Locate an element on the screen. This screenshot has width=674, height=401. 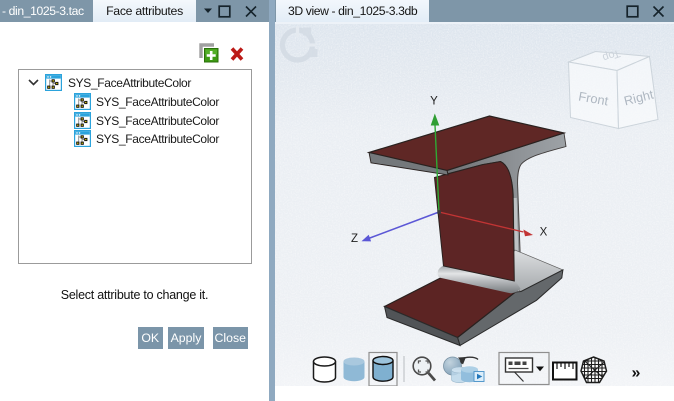
svg-text: Y is located at coordinates (434, 102).